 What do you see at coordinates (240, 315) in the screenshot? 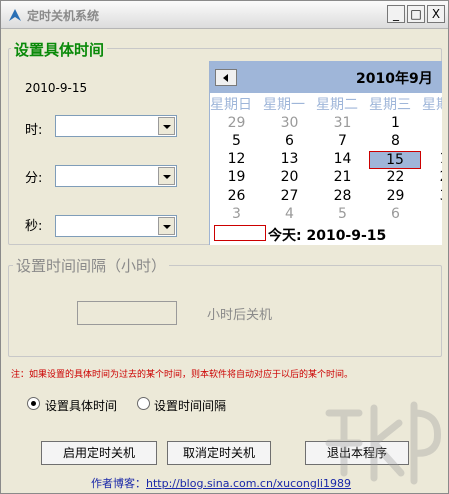
I see `interval-suffix-label: 小时后关机` at bounding box center [240, 315].